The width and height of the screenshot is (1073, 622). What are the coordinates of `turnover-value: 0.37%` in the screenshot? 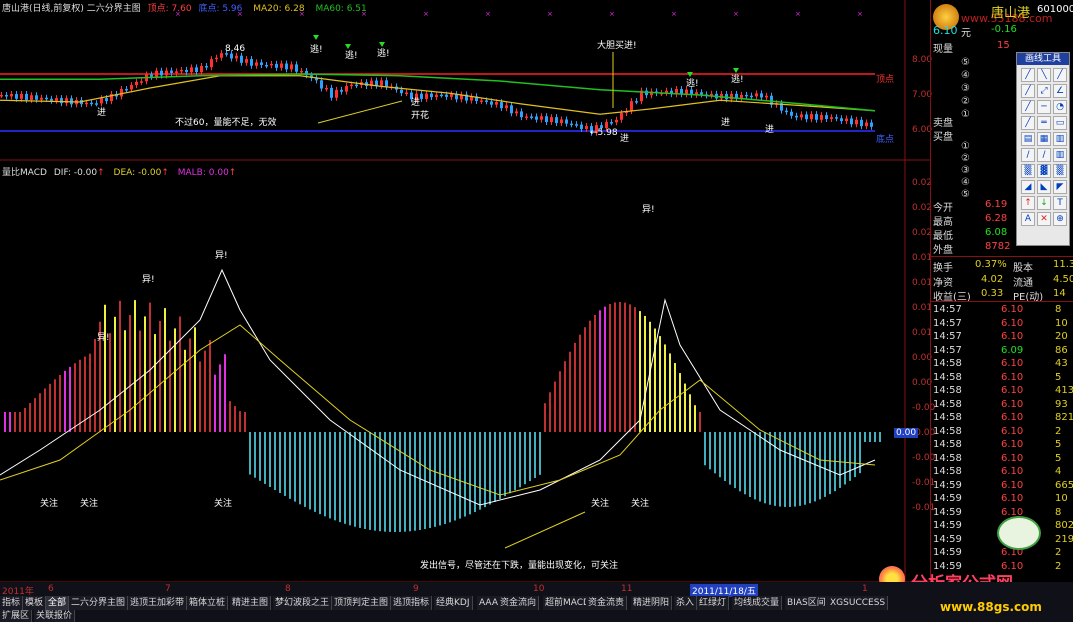 It's located at (991, 264).